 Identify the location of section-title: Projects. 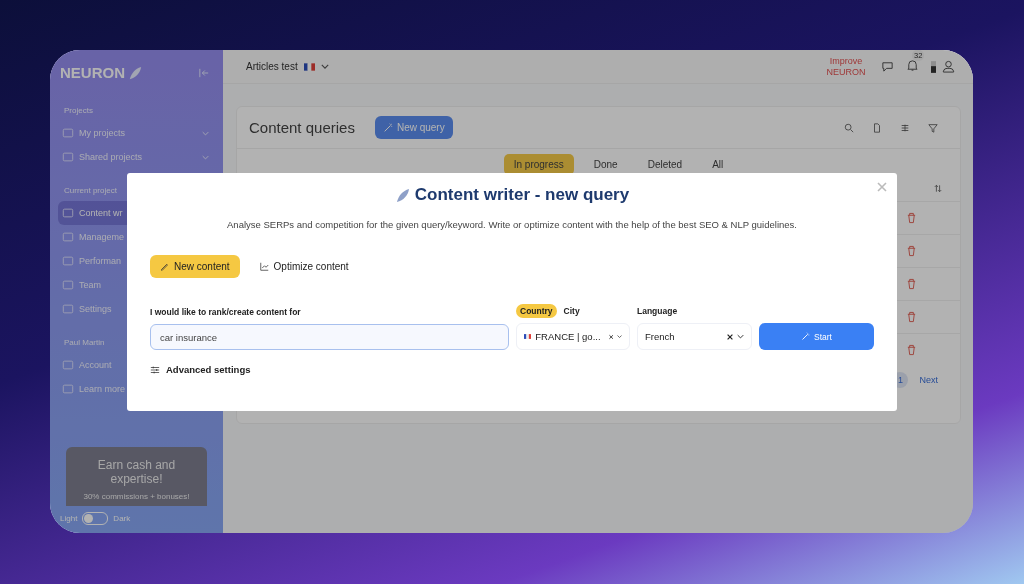
(78, 111).